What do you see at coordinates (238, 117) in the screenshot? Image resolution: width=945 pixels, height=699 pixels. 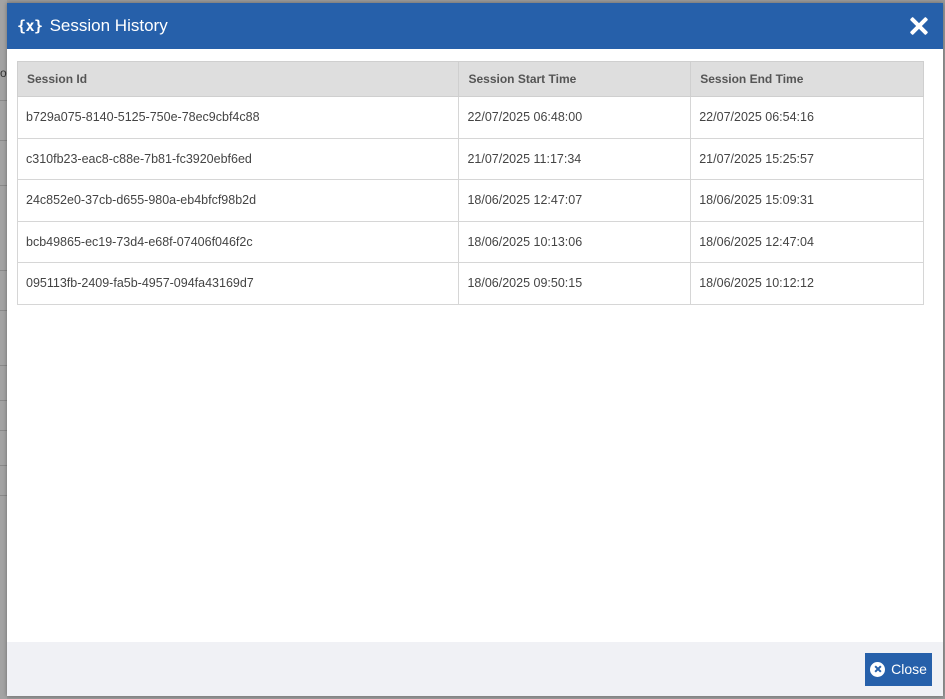 I see `session-id-cell: b729a075-8140-5125-750e-78ec9cbf4c88` at bounding box center [238, 117].